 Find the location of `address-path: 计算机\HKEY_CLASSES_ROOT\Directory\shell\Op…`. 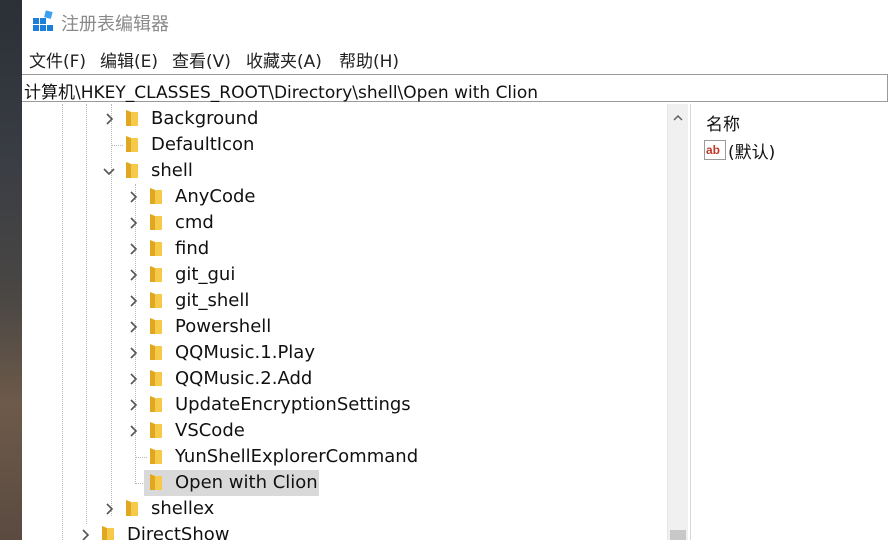

address-path: 计算机\HKEY_CLASSES_ROOT\Directory\shell\Op… is located at coordinates (281, 90).